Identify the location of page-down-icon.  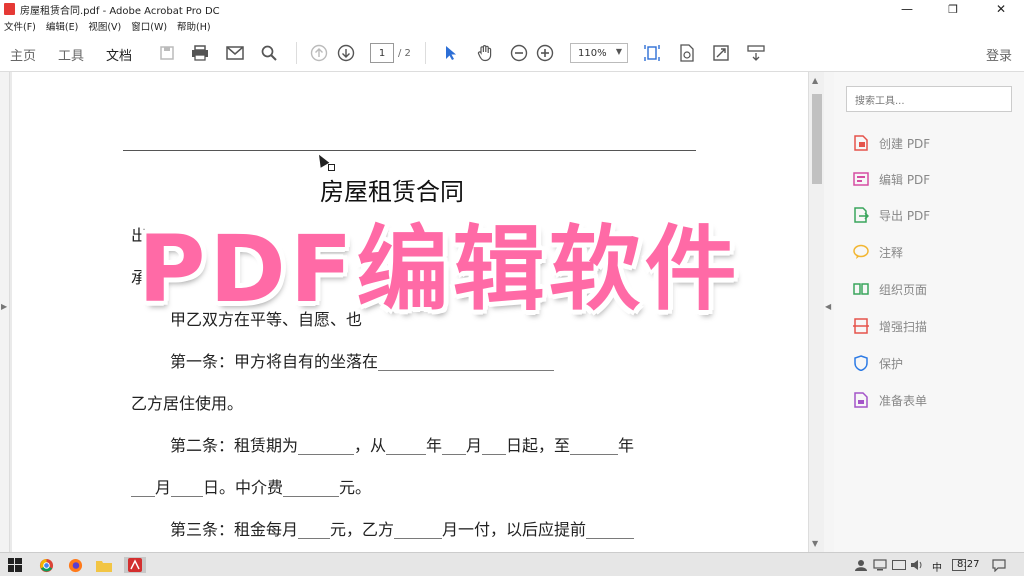
(346, 53).